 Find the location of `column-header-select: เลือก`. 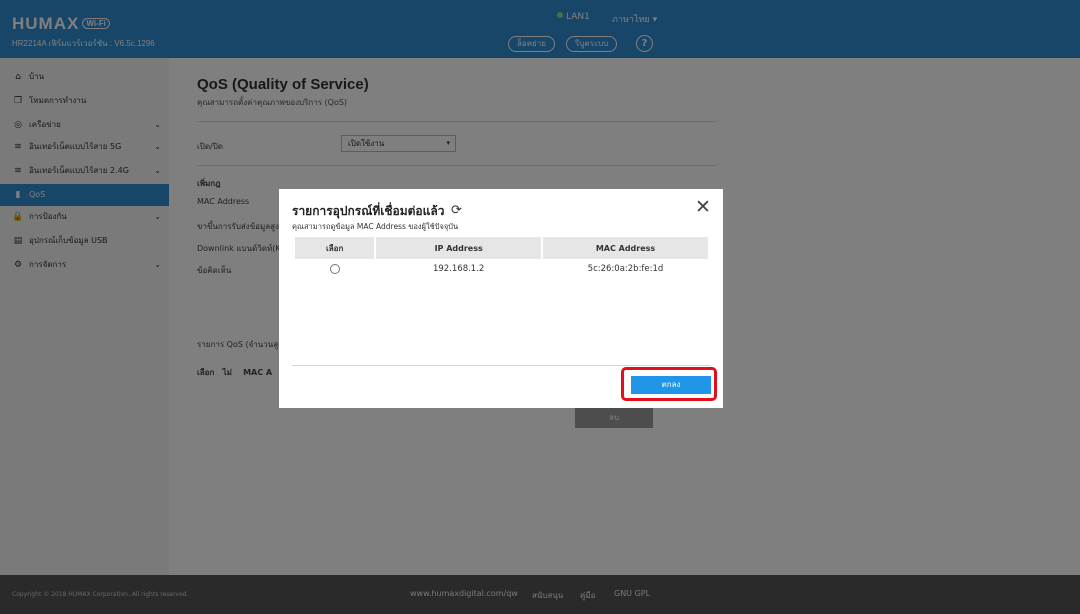

column-header-select: เลือก is located at coordinates (335, 248).